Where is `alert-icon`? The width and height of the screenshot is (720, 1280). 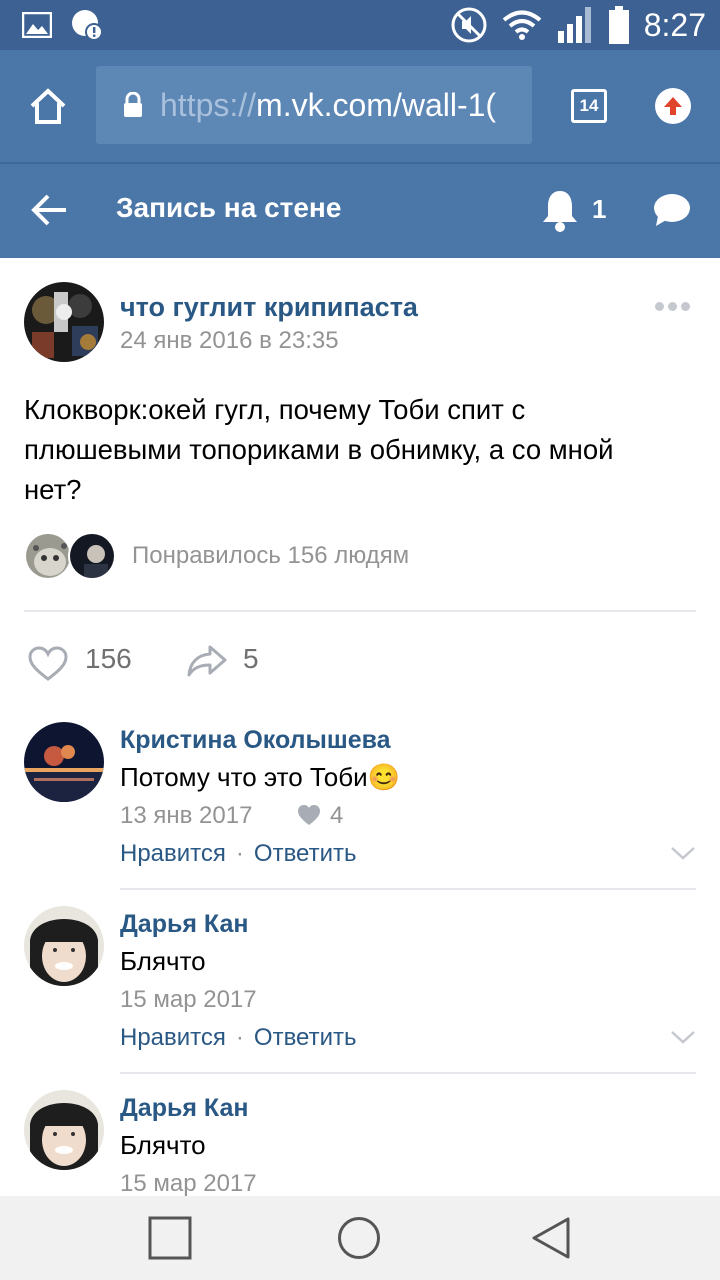 alert-icon is located at coordinates (87, 25).